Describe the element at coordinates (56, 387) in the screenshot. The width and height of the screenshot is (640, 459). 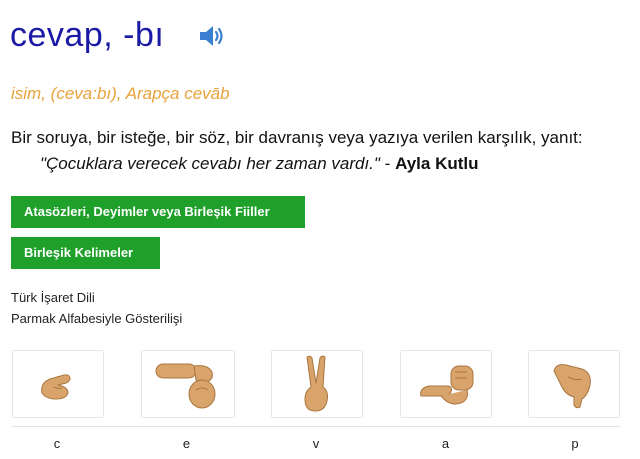
I see `hand-sign-c-icon` at that location.